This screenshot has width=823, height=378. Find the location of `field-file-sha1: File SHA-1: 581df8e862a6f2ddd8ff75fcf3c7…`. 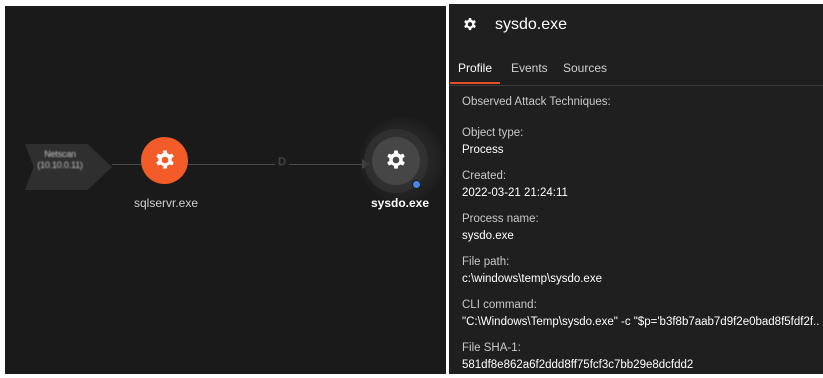

field-file-sha1: File SHA-1: 581df8e862a6f2ddd8ff75fcf3c7… is located at coordinates (641, 356).